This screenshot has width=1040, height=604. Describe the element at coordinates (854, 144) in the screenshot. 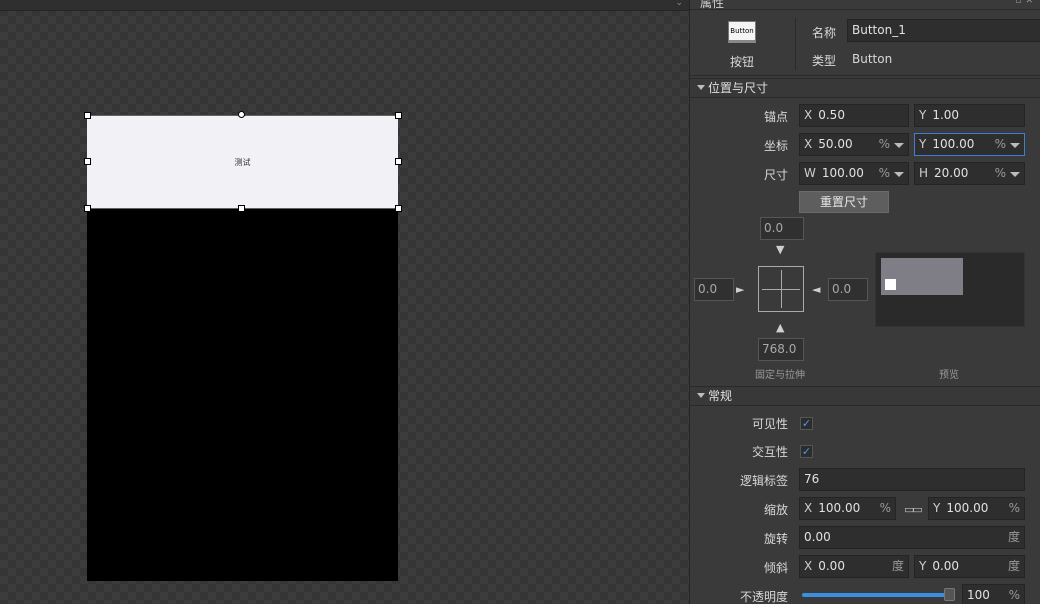

I see `coord-x-field: X 50.00 %` at that location.